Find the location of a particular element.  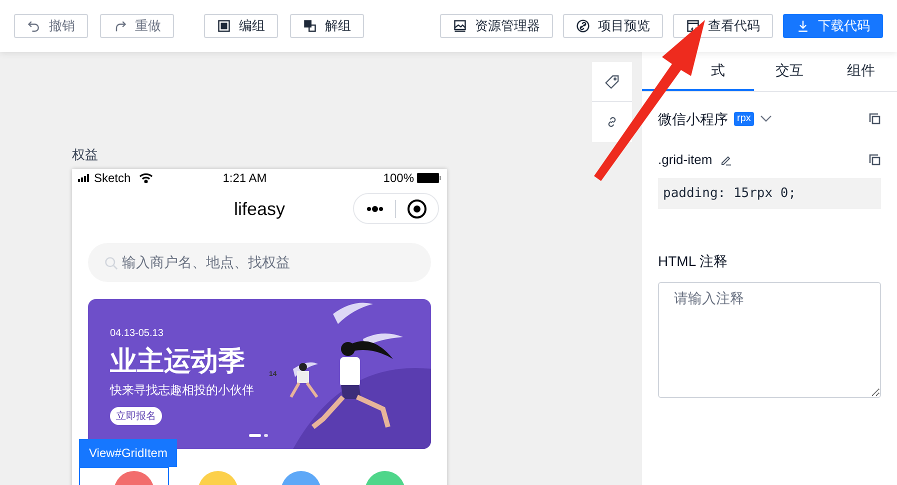

undo-icon is located at coordinates (34, 26).